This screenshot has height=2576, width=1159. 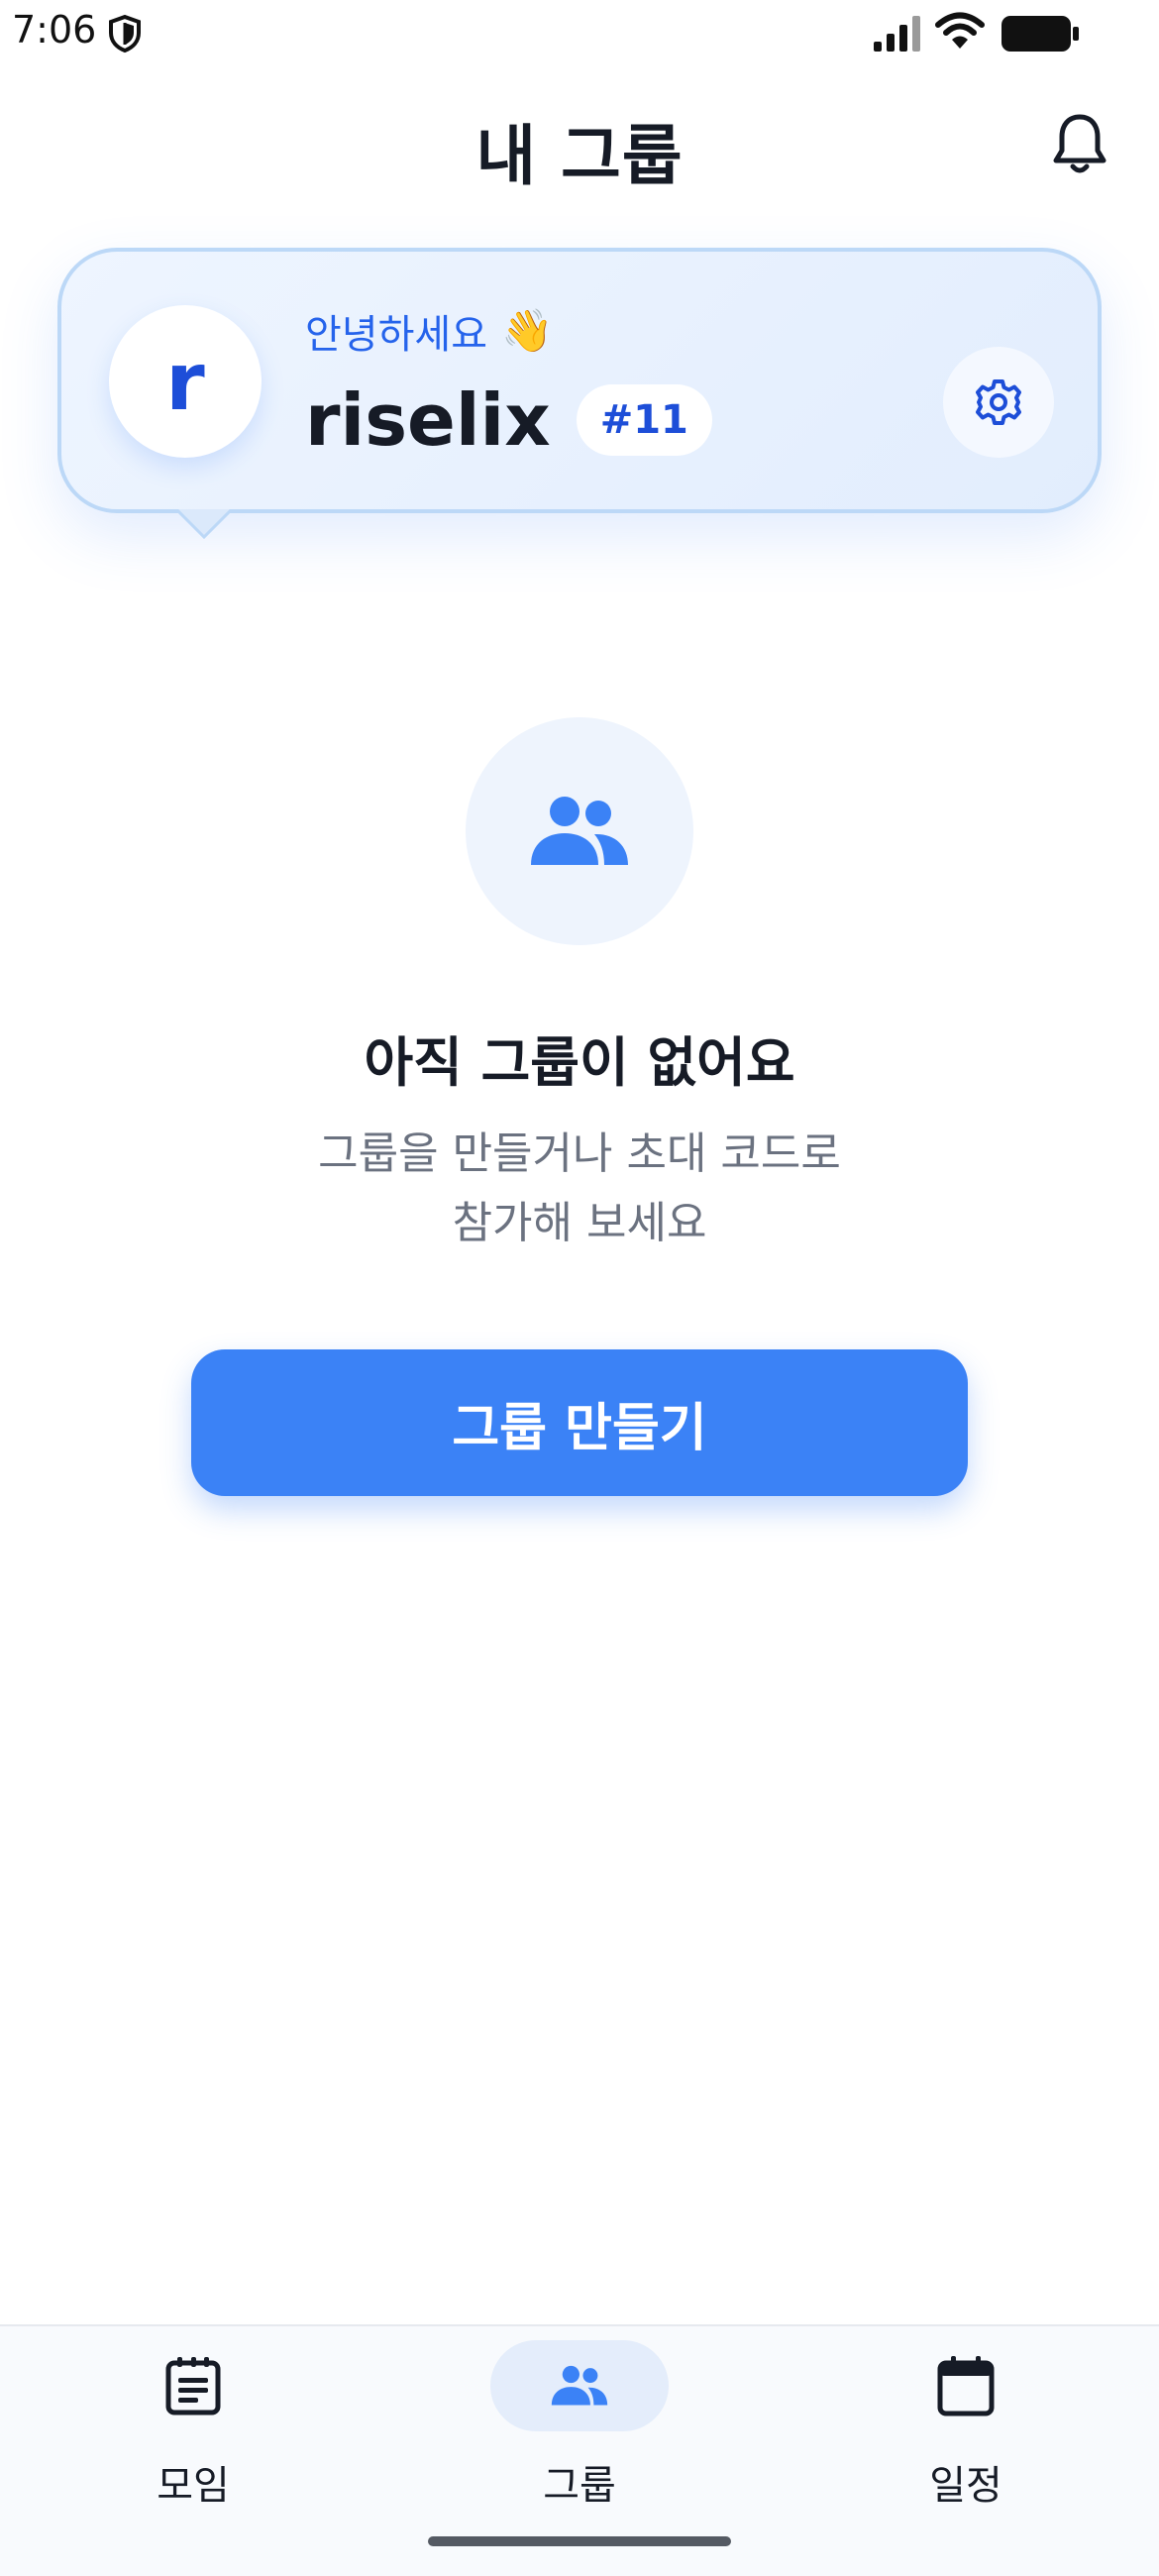 I want to click on profile-card: r 안녕하세요 👋 riselix #11, so click(x=579, y=381).